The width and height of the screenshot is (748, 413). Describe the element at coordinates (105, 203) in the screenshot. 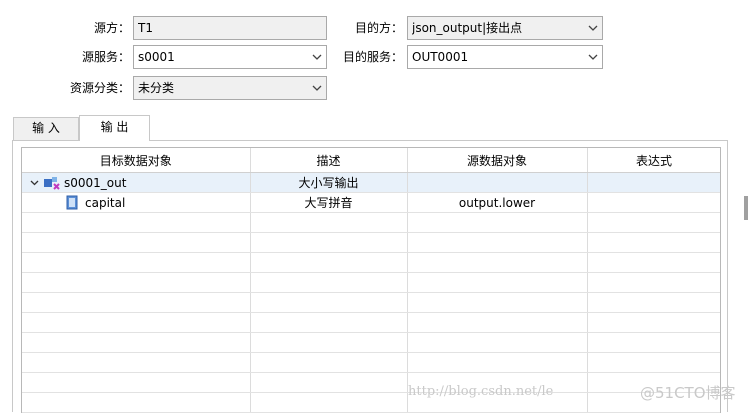

I see `row-name: capital` at that location.